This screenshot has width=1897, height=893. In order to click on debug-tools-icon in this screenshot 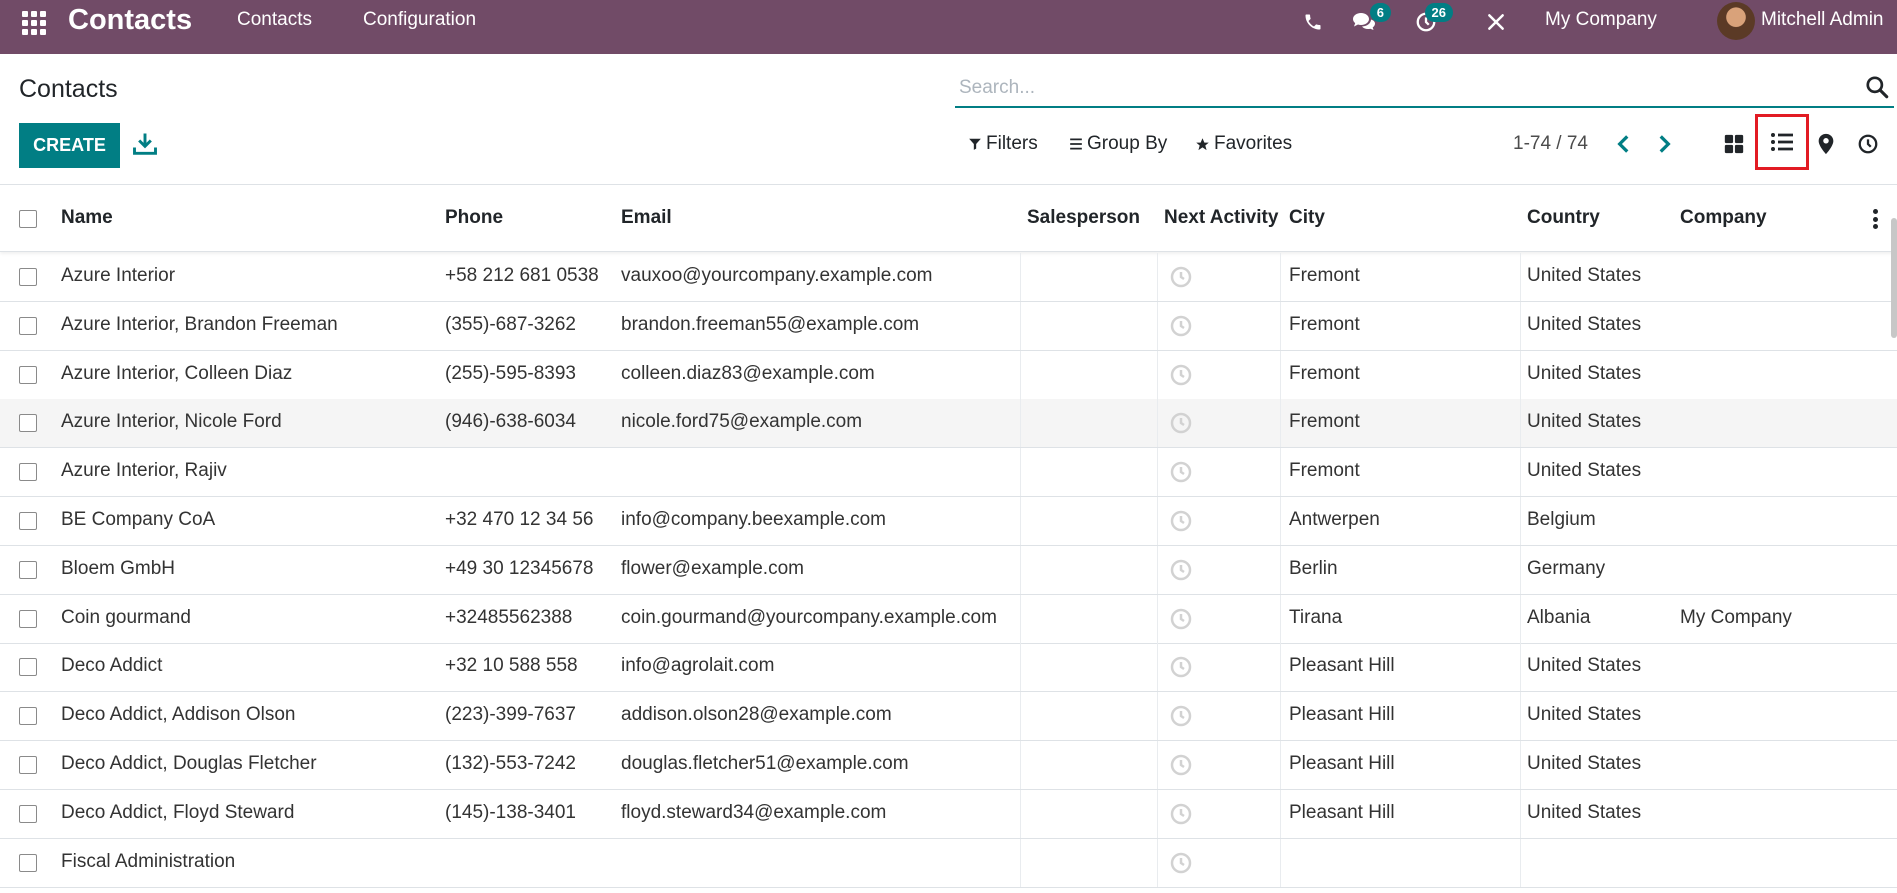, I will do `click(1496, 22)`.